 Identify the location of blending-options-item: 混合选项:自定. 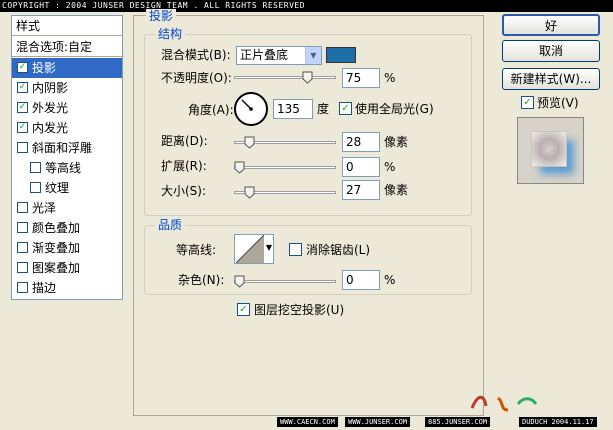
(67, 47).